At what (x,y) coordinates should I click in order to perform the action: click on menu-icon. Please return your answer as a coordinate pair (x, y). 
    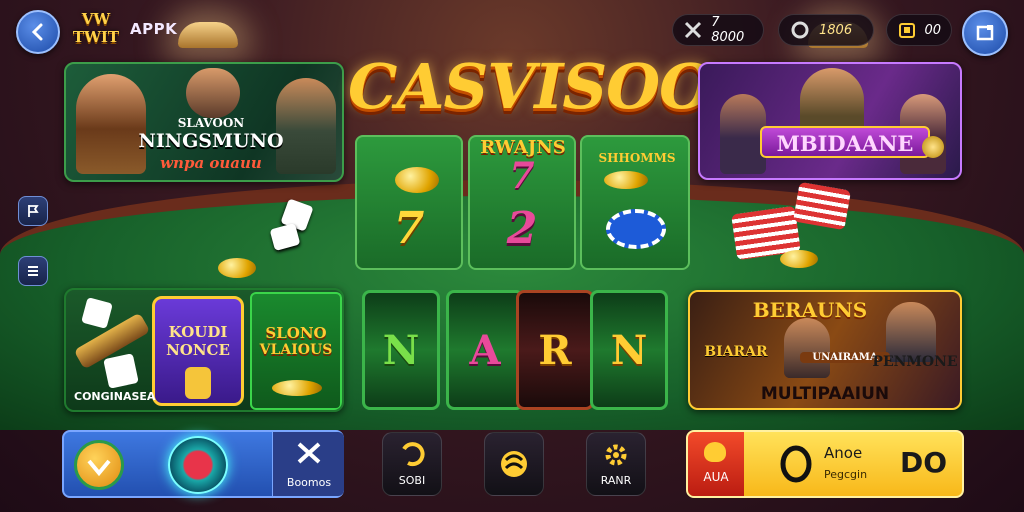
    Looking at the image, I should click on (33, 271).